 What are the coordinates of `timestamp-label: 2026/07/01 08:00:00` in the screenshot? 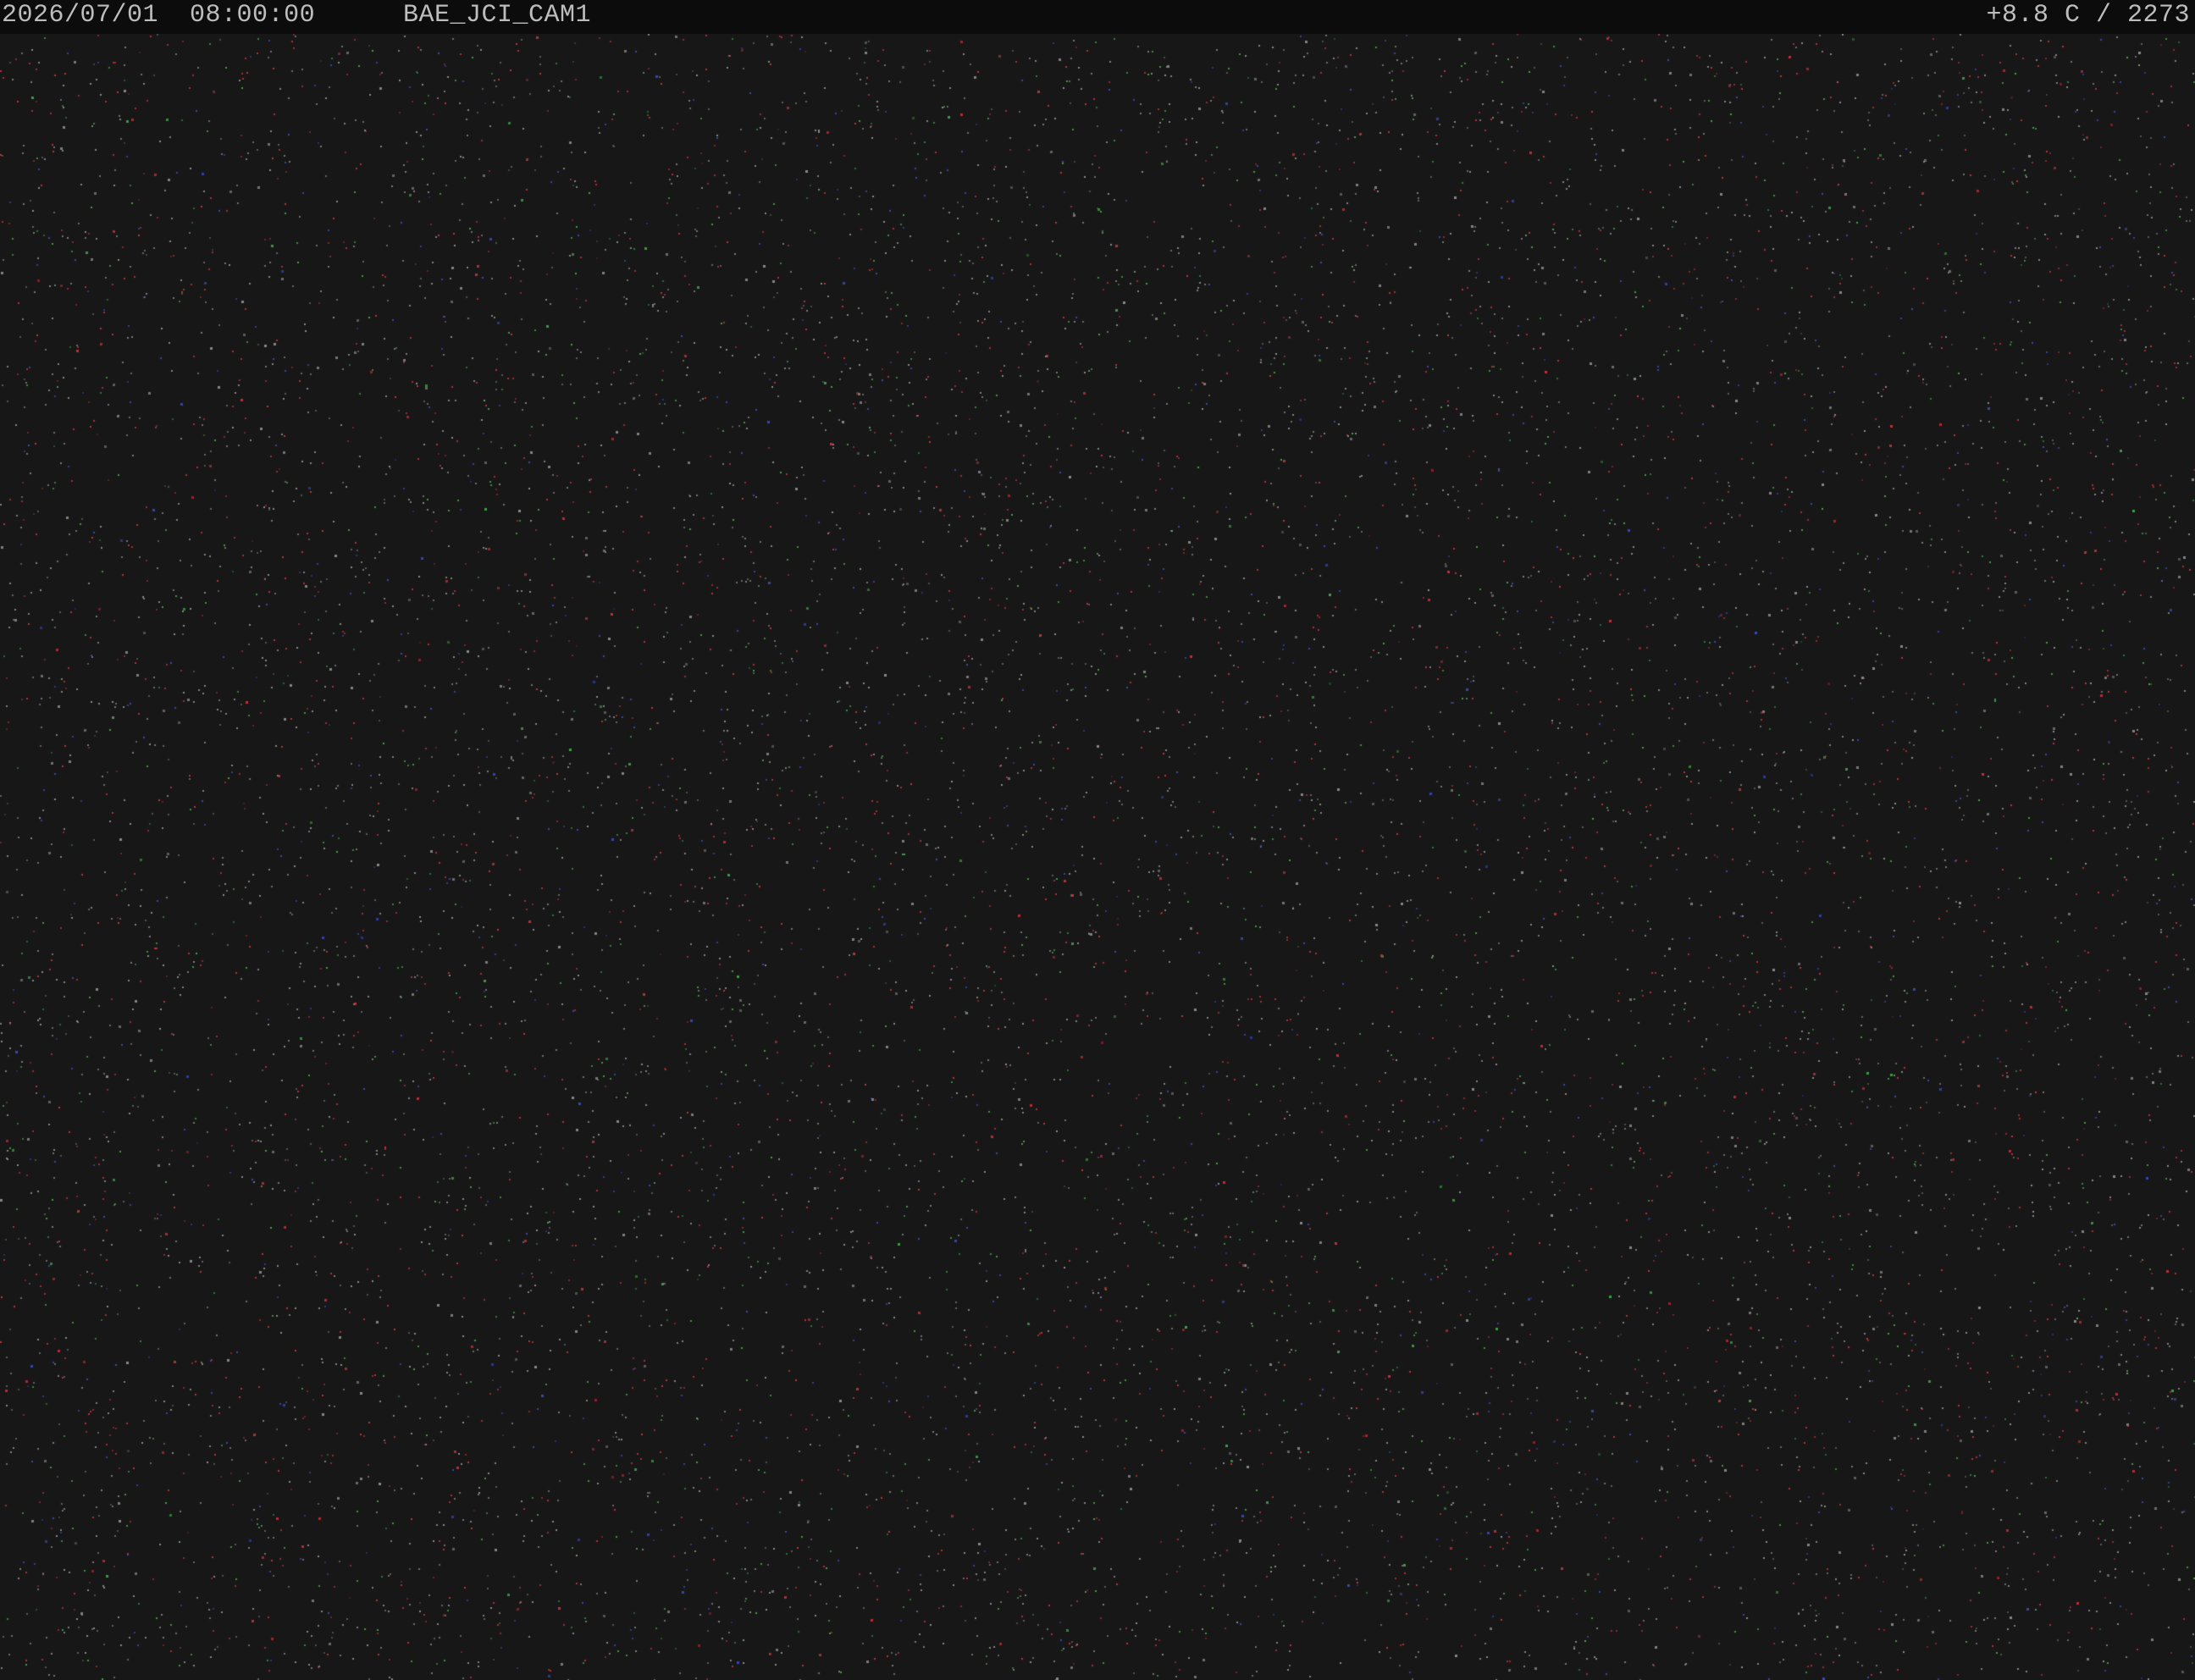 It's located at (158, 15).